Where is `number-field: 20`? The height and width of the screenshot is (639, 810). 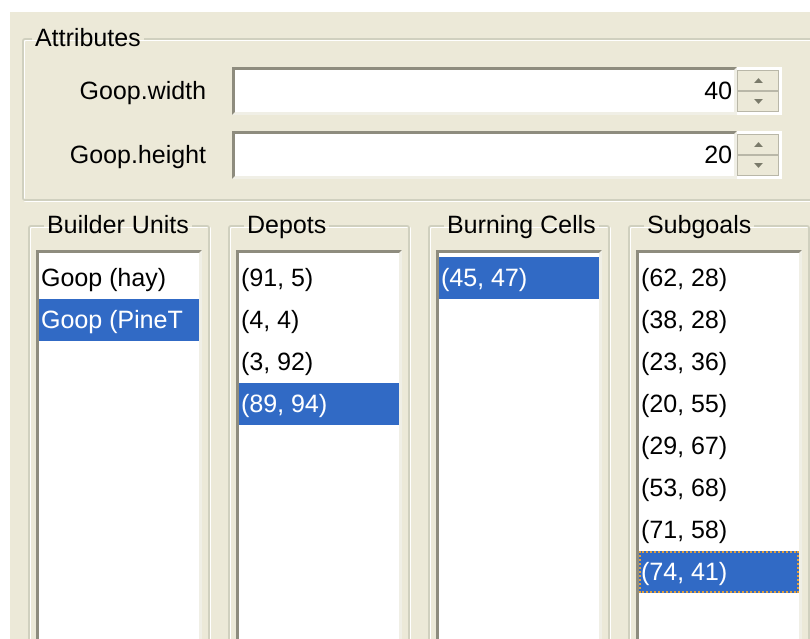 number-field: 20 is located at coordinates (484, 155).